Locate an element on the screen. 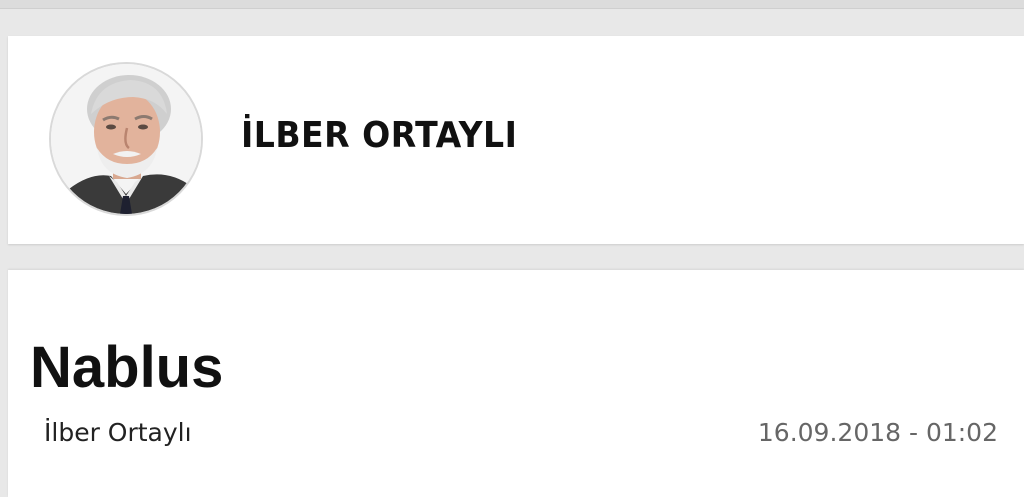  author-portrait-icon is located at coordinates (126, 139).